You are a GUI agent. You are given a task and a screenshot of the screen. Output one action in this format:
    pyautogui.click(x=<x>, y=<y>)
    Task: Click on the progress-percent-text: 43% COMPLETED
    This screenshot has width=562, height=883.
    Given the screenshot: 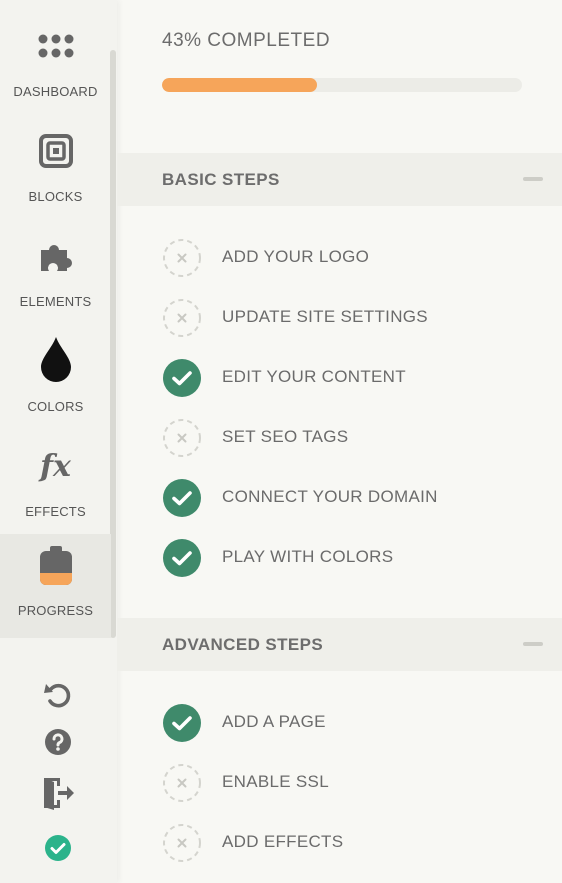 What is the action you would take?
    pyautogui.click(x=246, y=40)
    